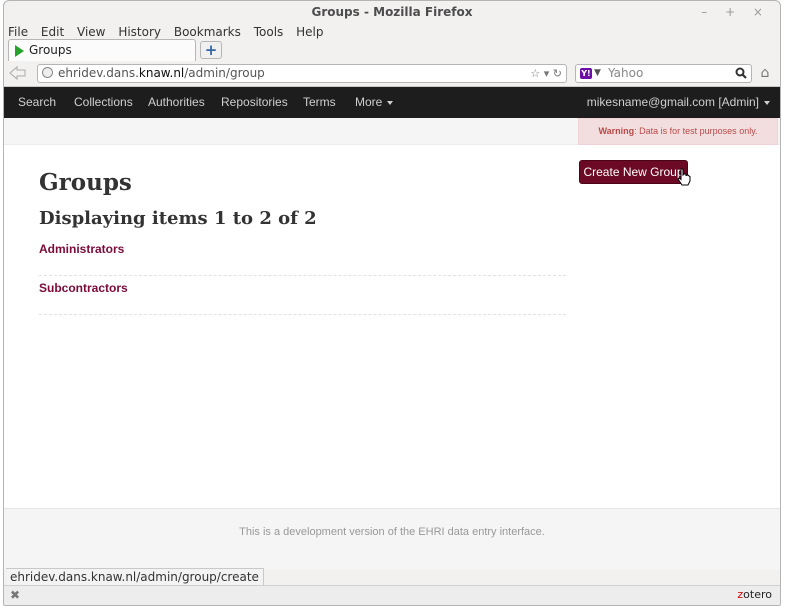 The height and width of the screenshot is (610, 785). Describe the element at coordinates (176, 102) in the screenshot. I see `nav-authorities: Authorities` at that location.